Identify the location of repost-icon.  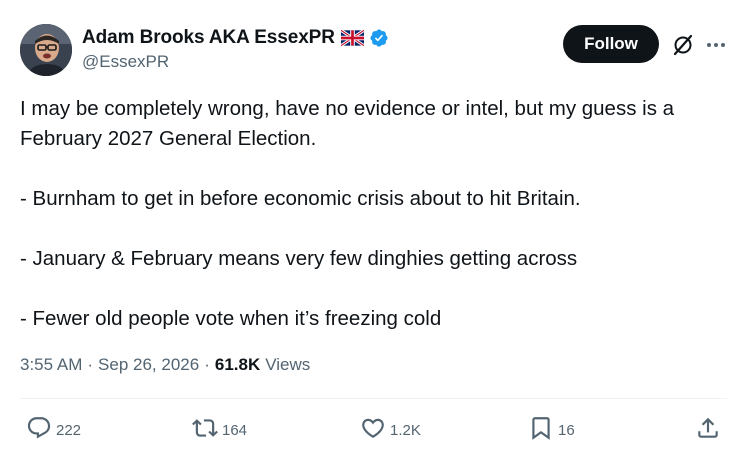
(205, 430).